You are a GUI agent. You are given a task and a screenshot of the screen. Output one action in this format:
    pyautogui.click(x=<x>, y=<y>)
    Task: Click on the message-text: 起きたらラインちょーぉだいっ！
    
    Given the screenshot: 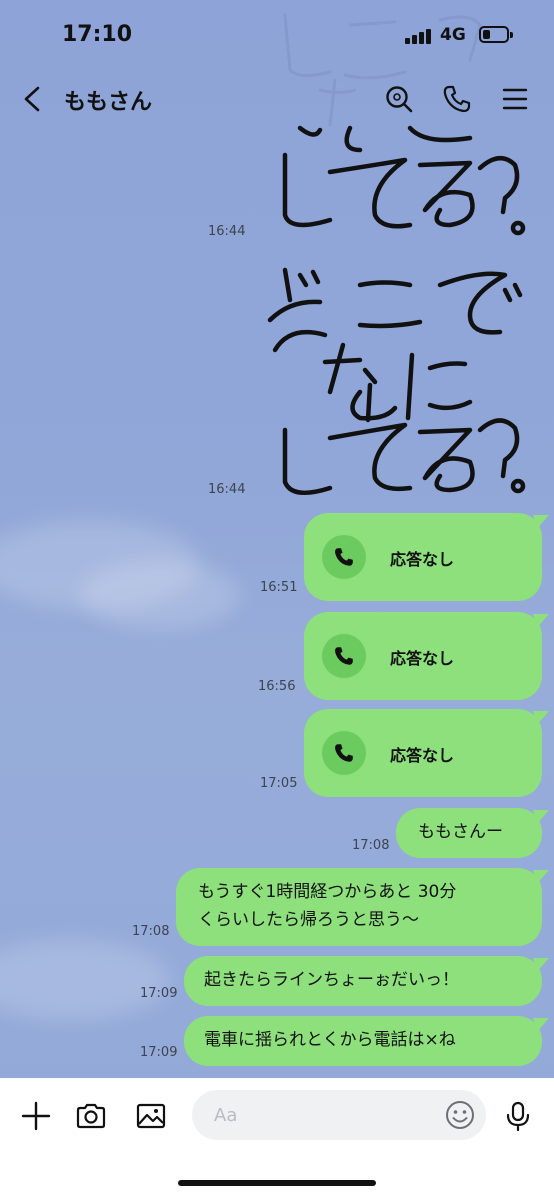 What is the action you would take?
    pyautogui.click(x=331, y=980)
    